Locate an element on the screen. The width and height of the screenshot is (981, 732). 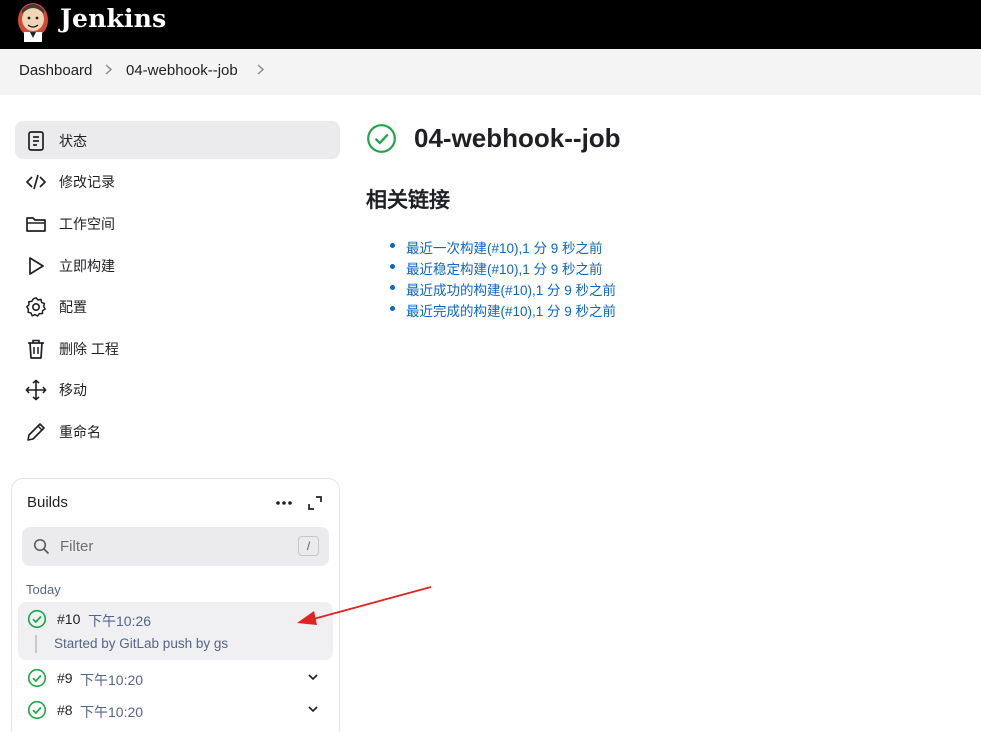
sidebar-item-move: 移动 is located at coordinates (177, 389).